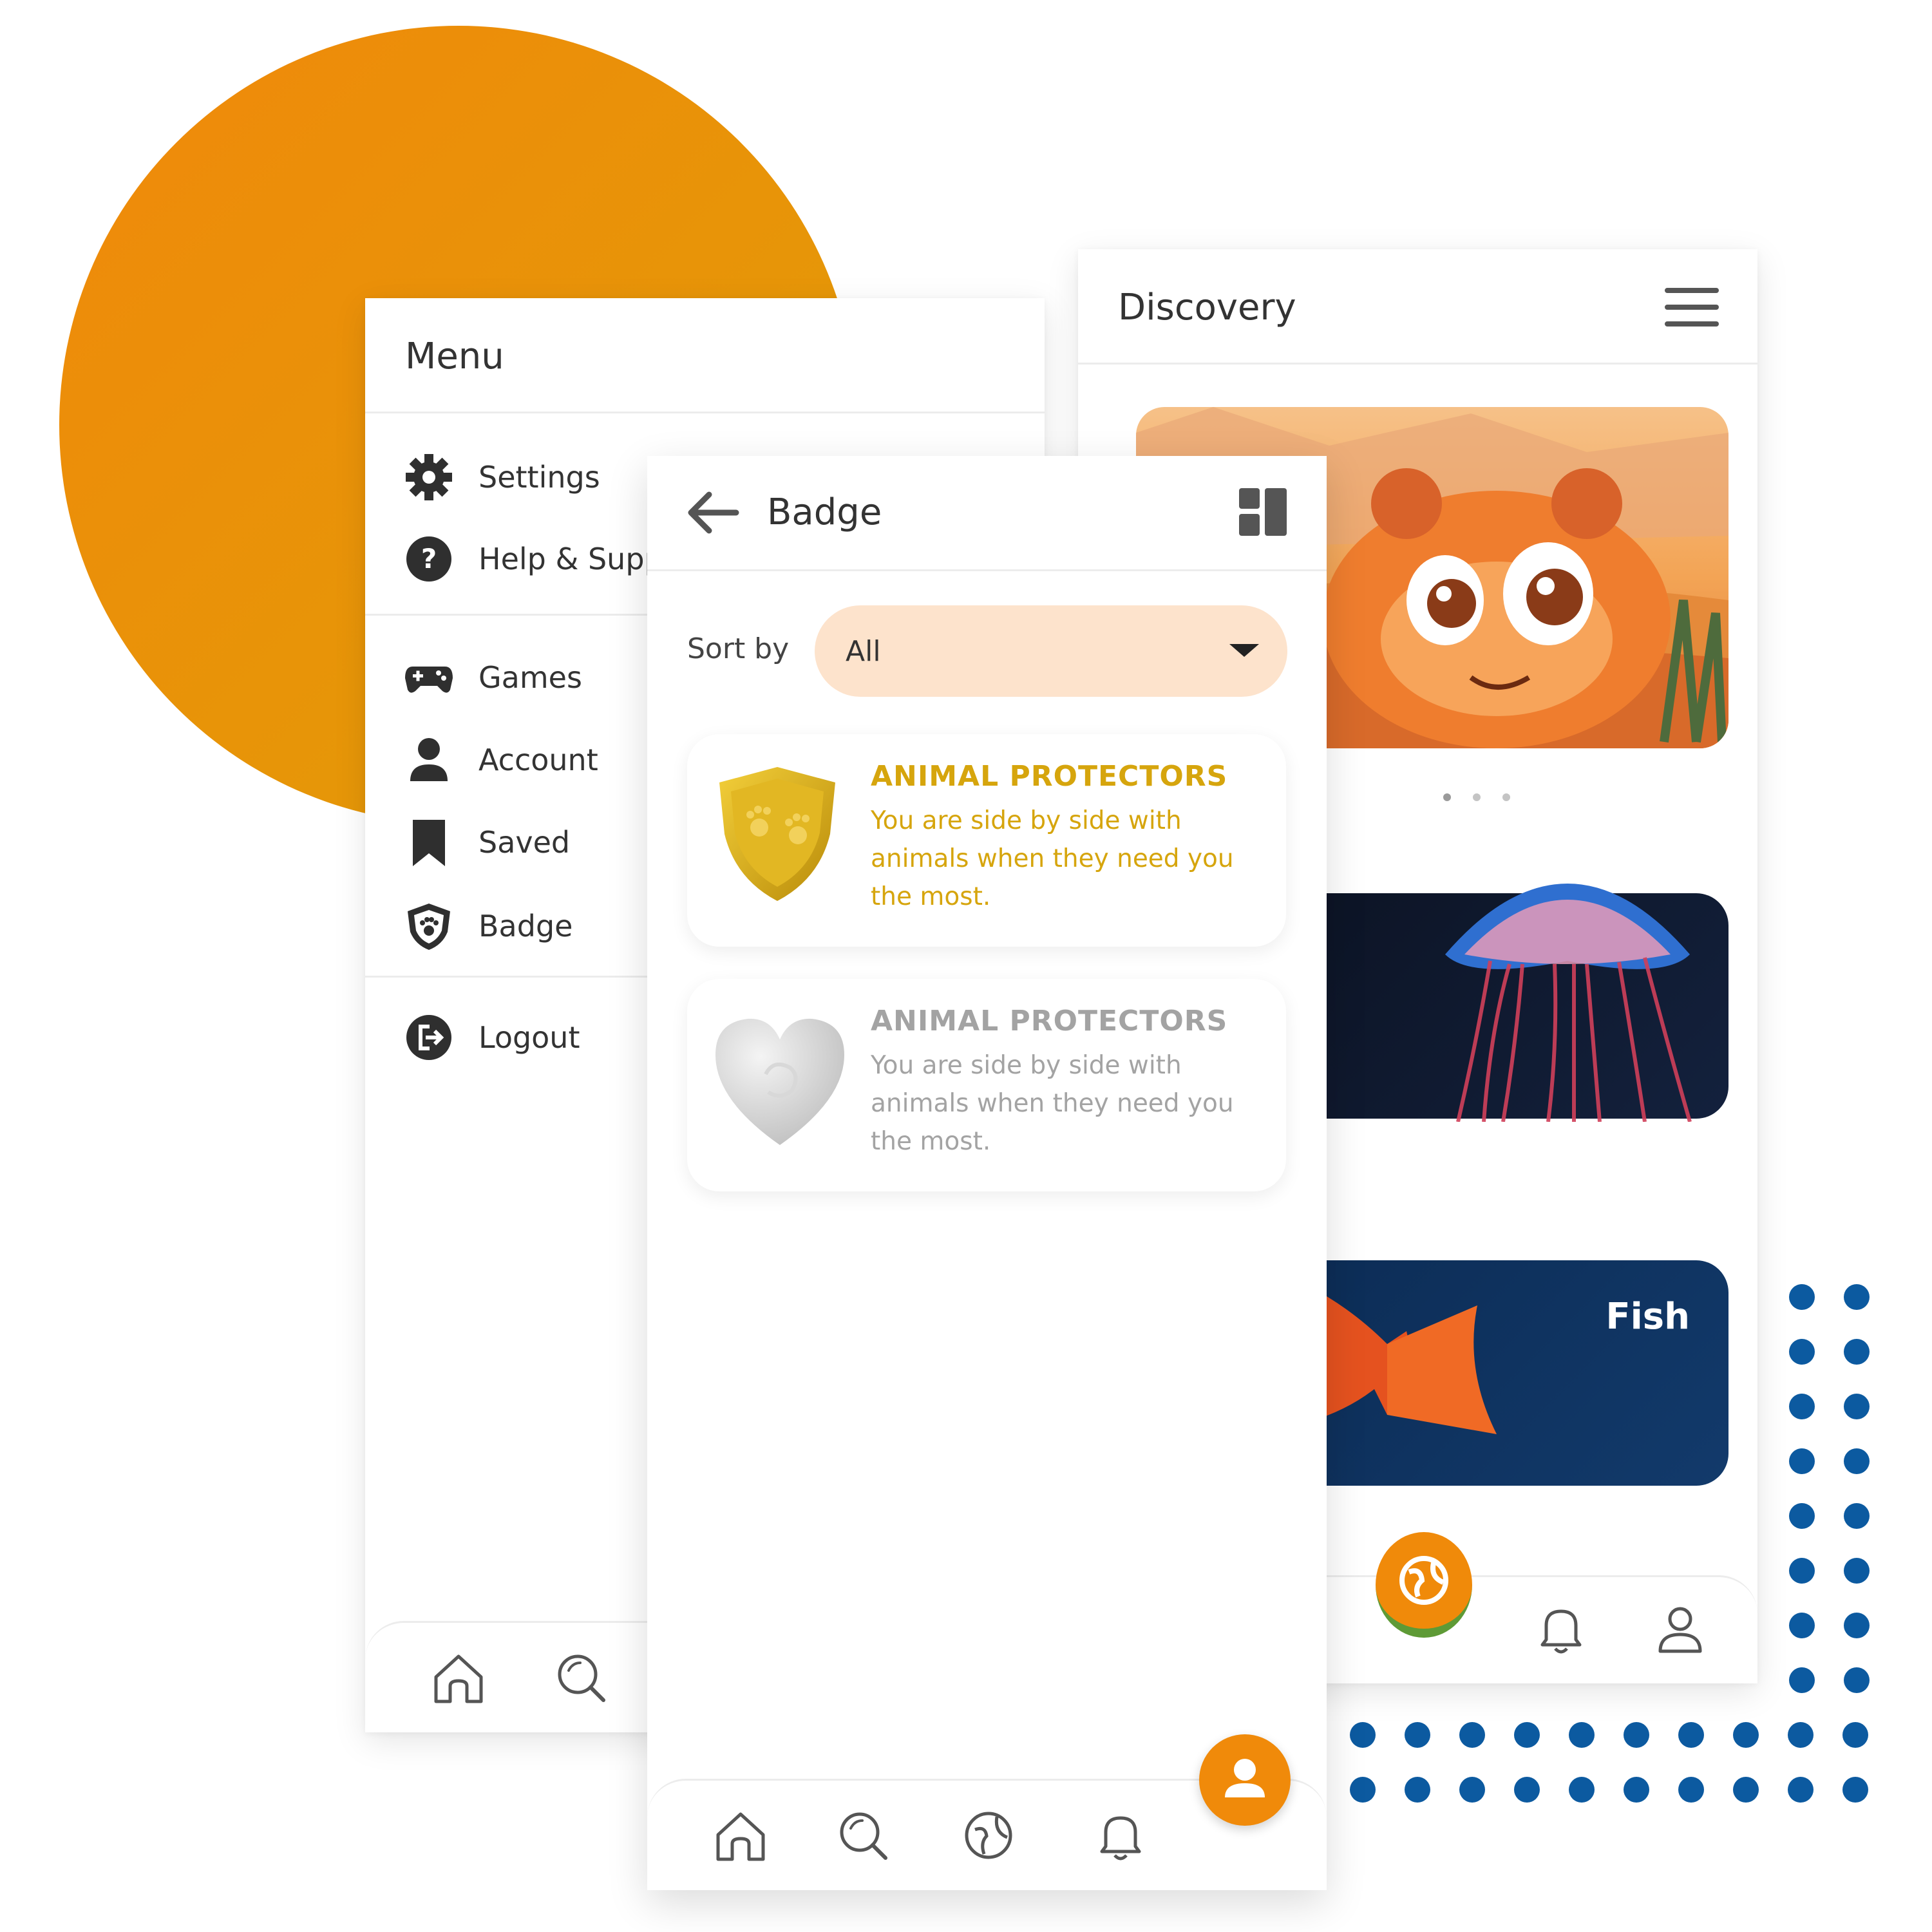 The height and width of the screenshot is (1932, 1932). I want to click on profile-fab-button, so click(1245, 1780).